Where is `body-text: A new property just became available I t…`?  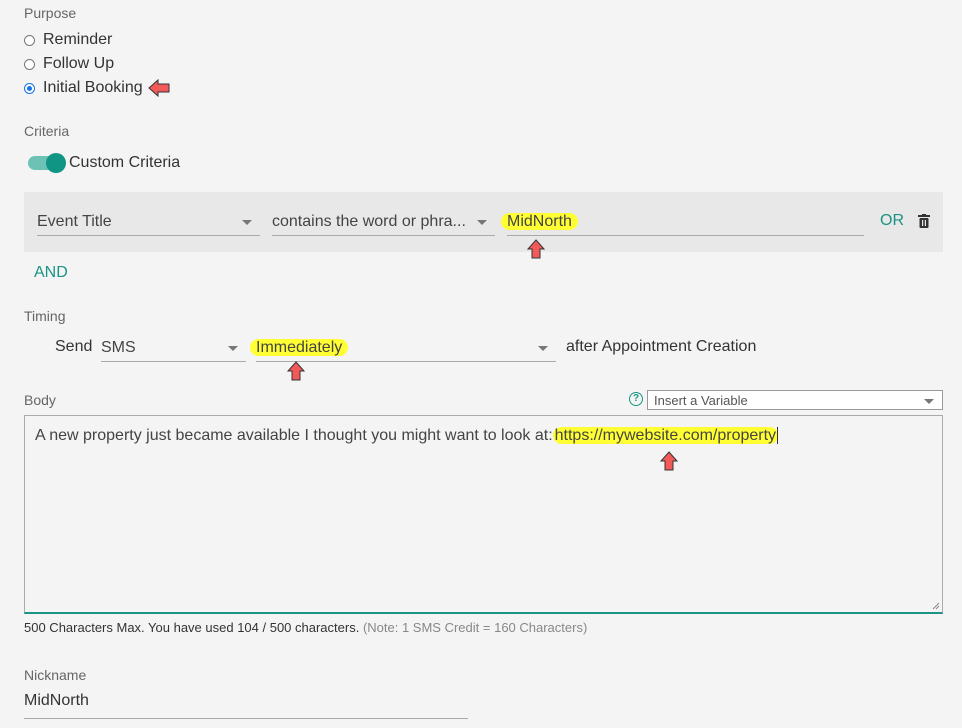 body-text: A new property just became available I t… is located at coordinates (294, 435).